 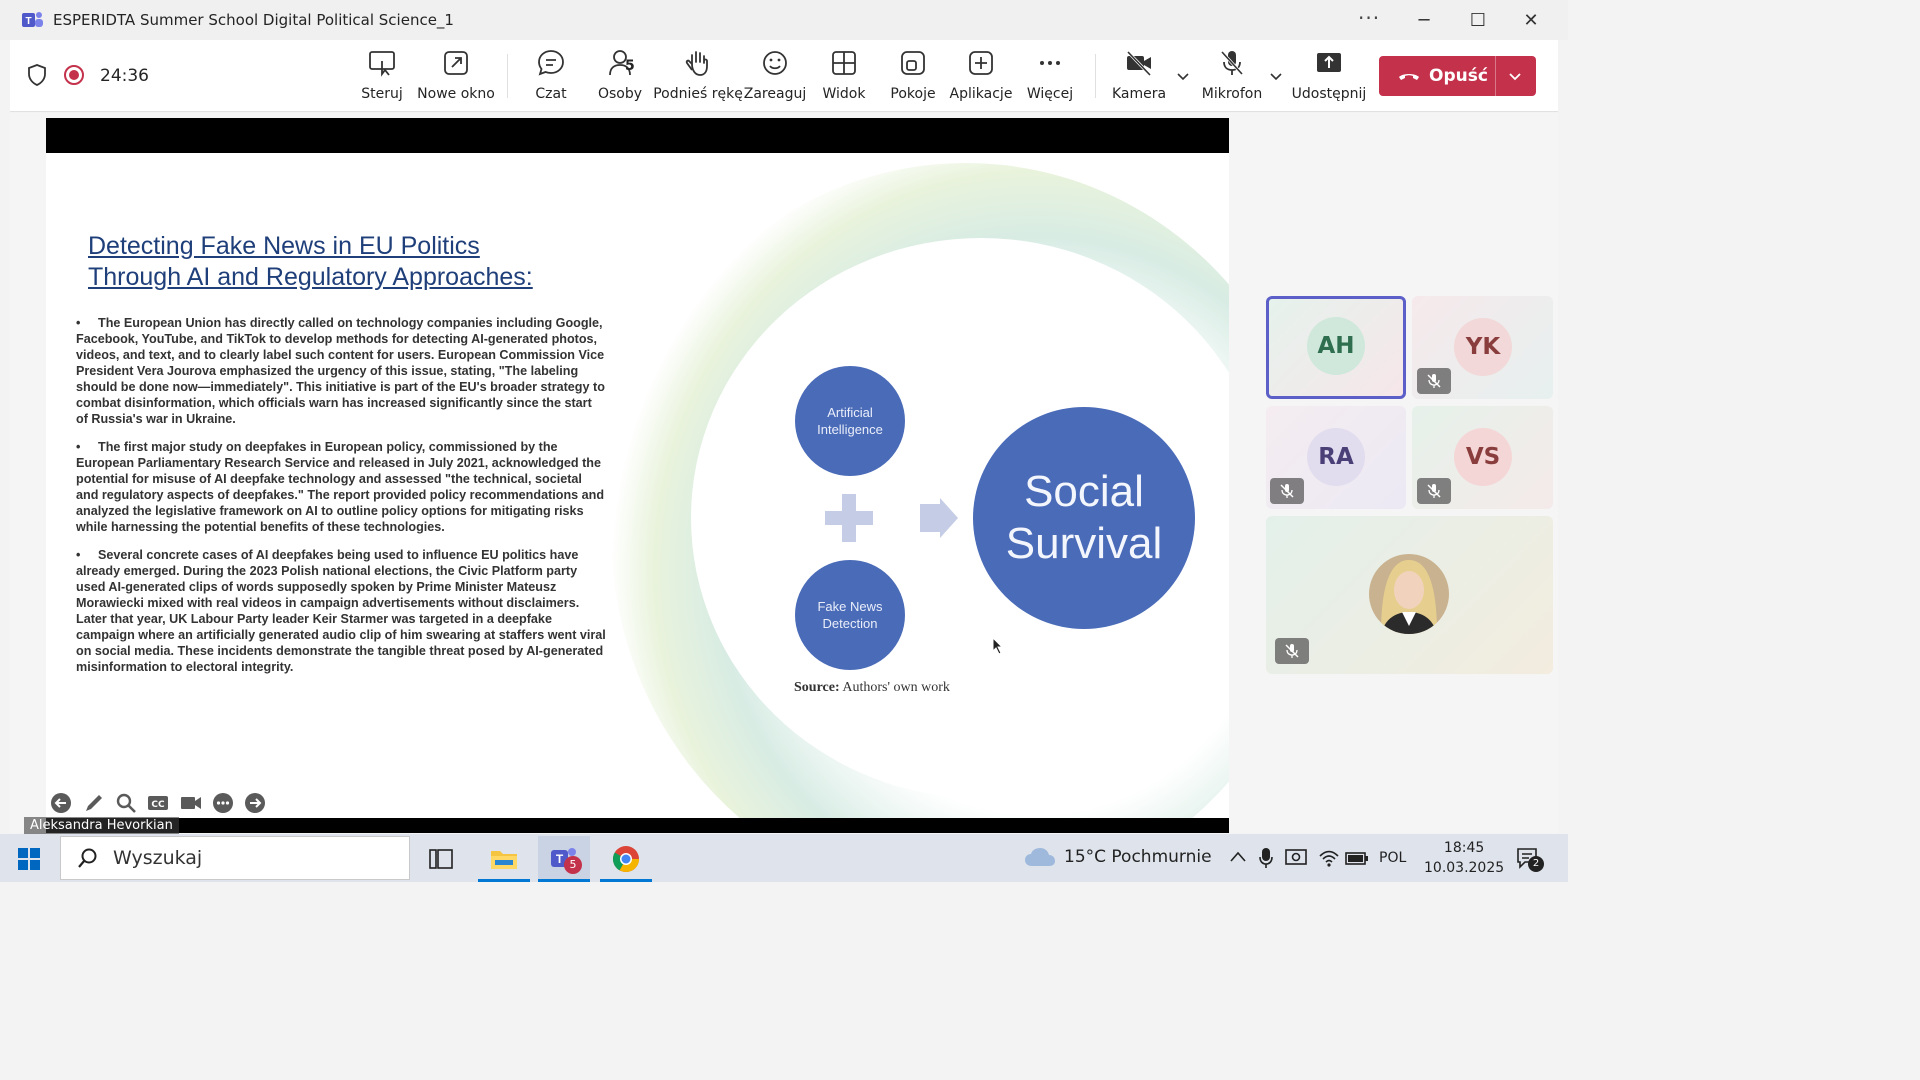 What do you see at coordinates (158, 858) in the screenshot?
I see `search-label: Wyszukaj` at bounding box center [158, 858].